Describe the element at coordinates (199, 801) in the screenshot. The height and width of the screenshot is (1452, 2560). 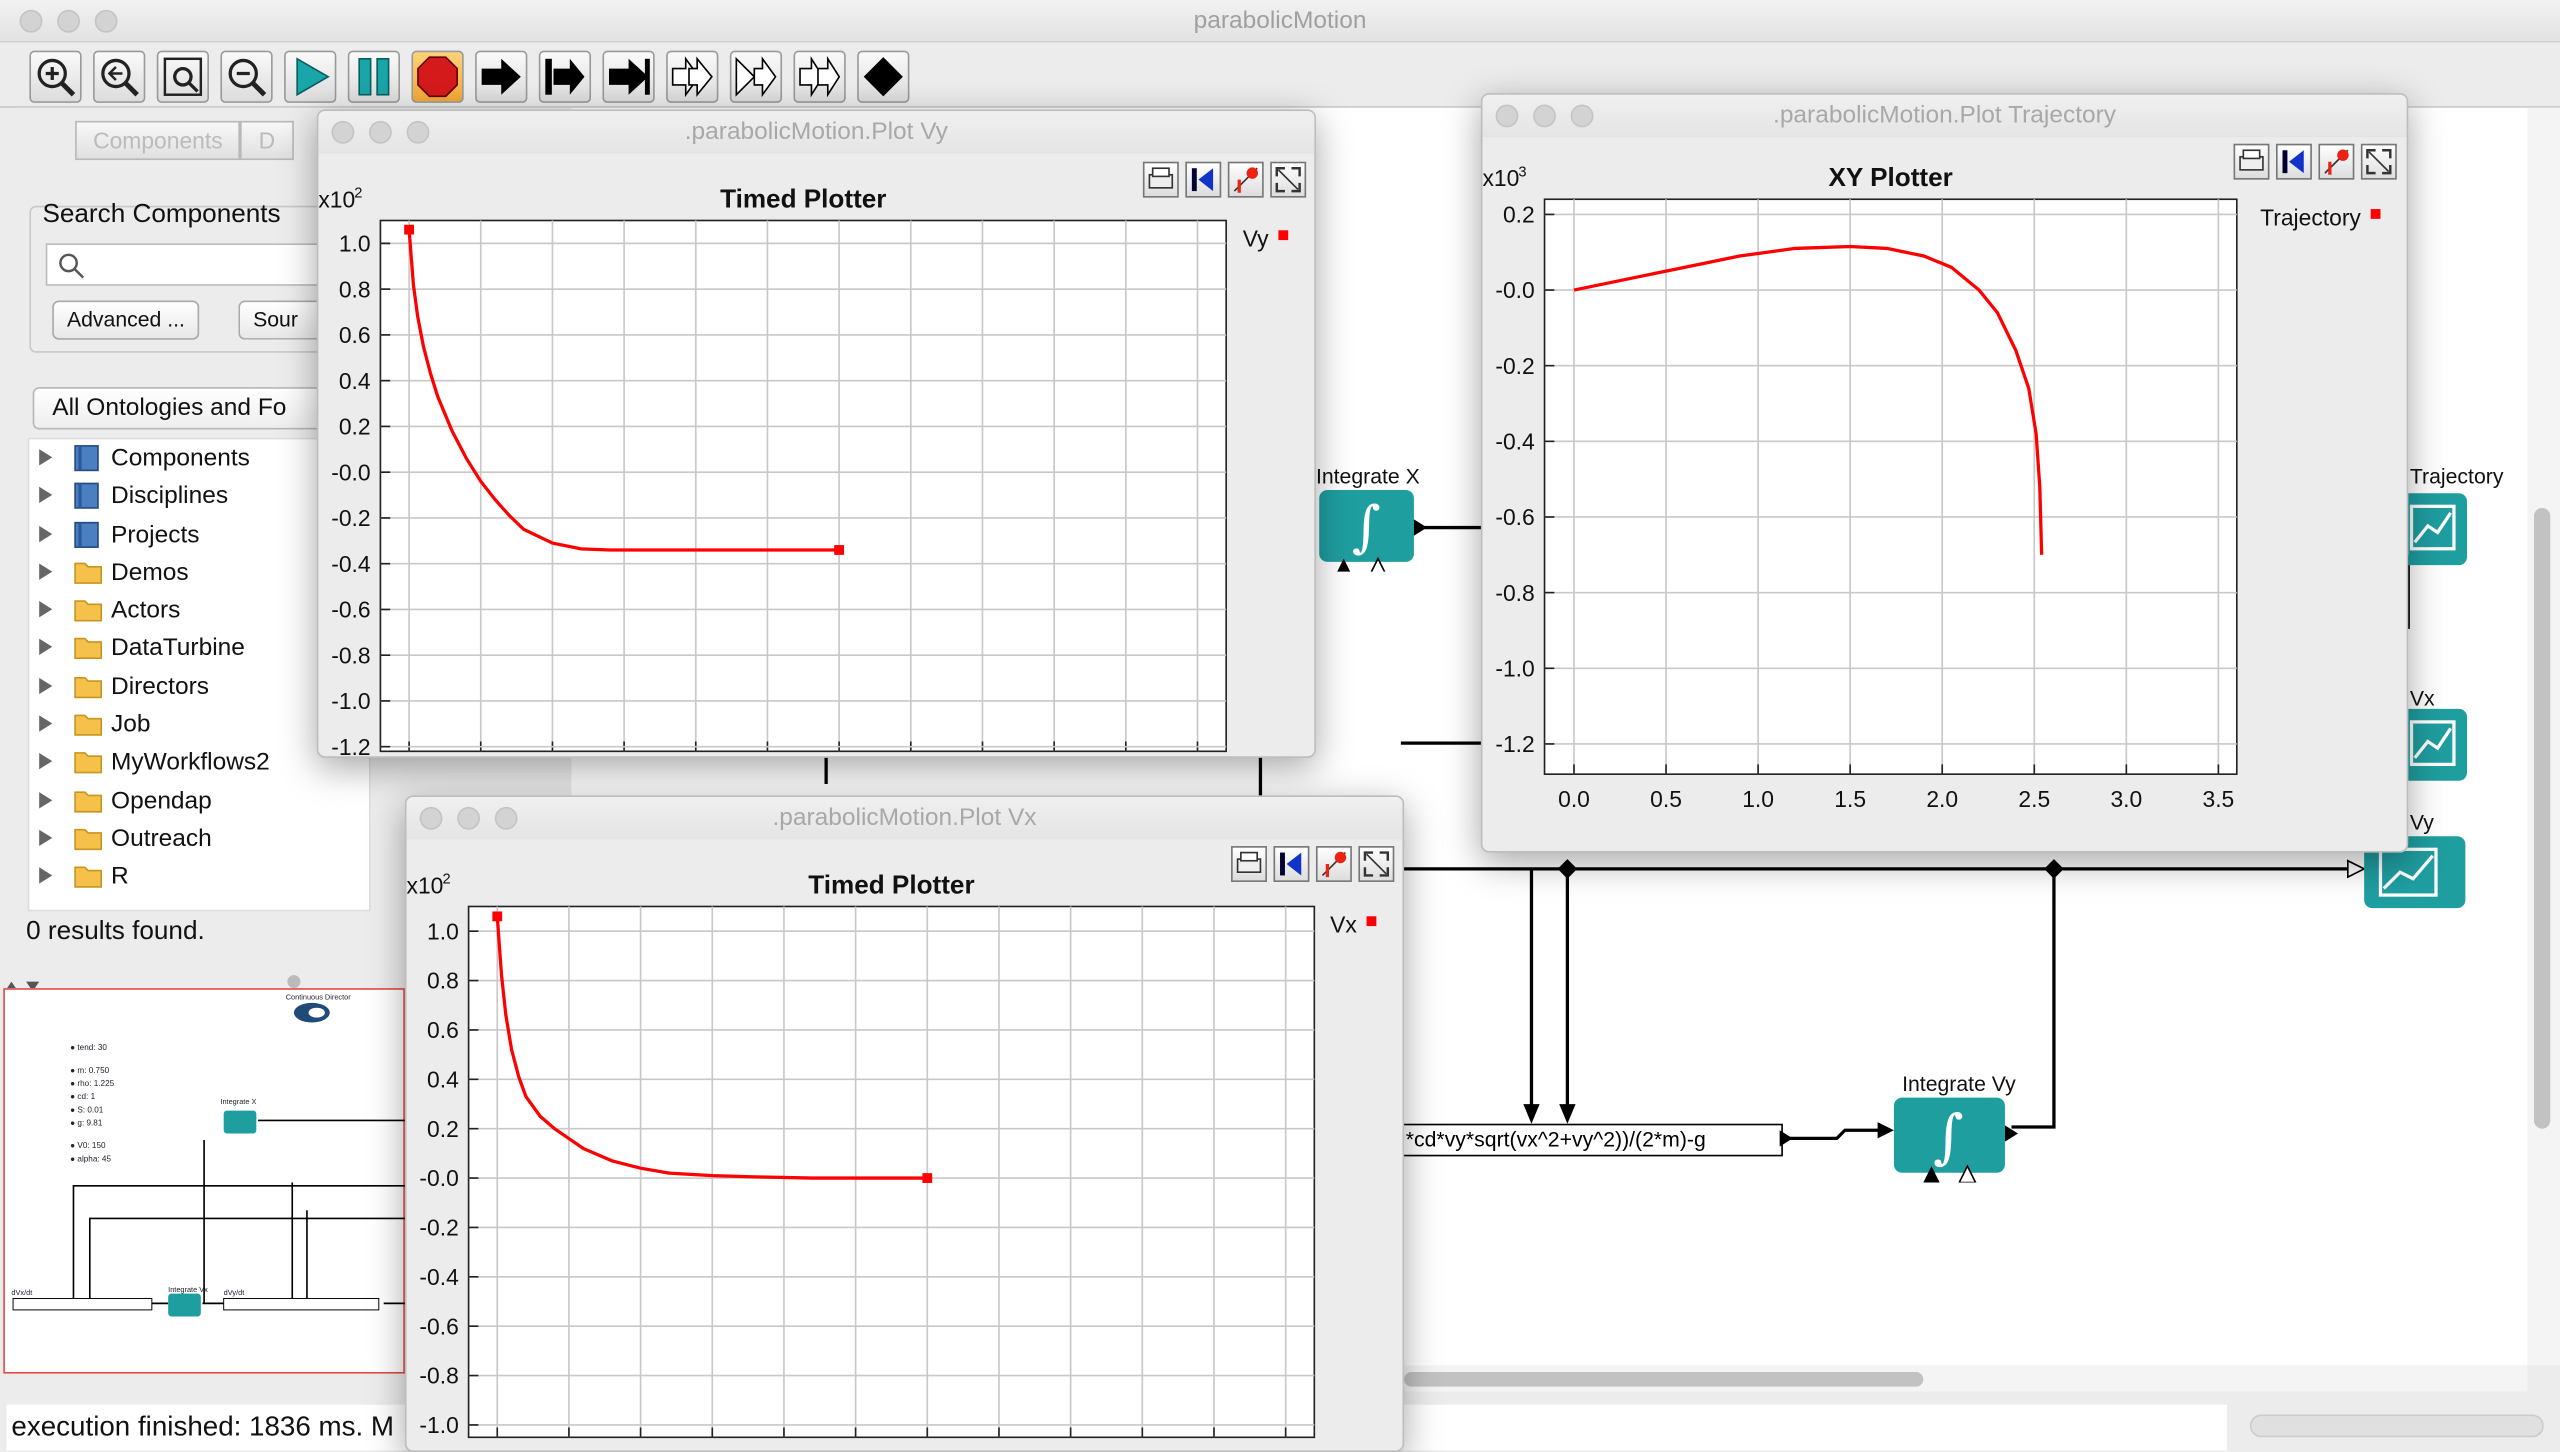
I see `tree-item-opendap: Opendap` at that location.